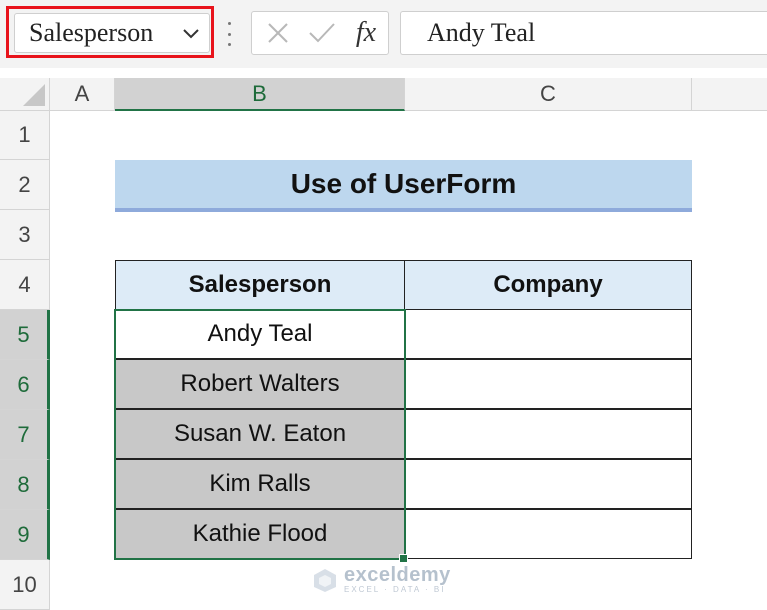 This screenshot has height=610, width=767. I want to click on formula-buttons: fx, so click(320, 33).